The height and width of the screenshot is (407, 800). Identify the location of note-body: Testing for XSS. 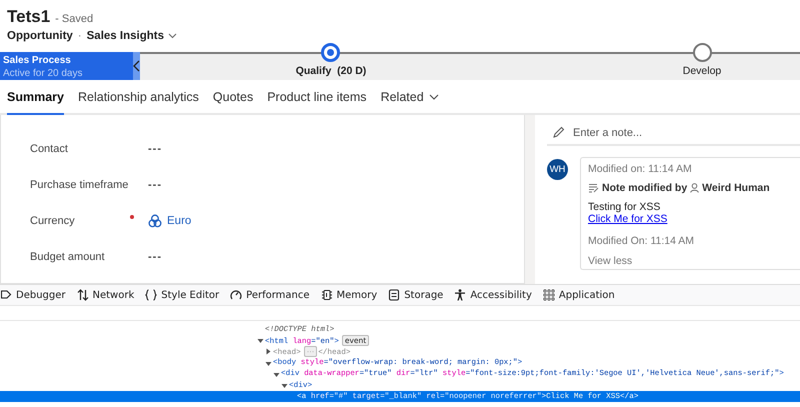
(624, 207).